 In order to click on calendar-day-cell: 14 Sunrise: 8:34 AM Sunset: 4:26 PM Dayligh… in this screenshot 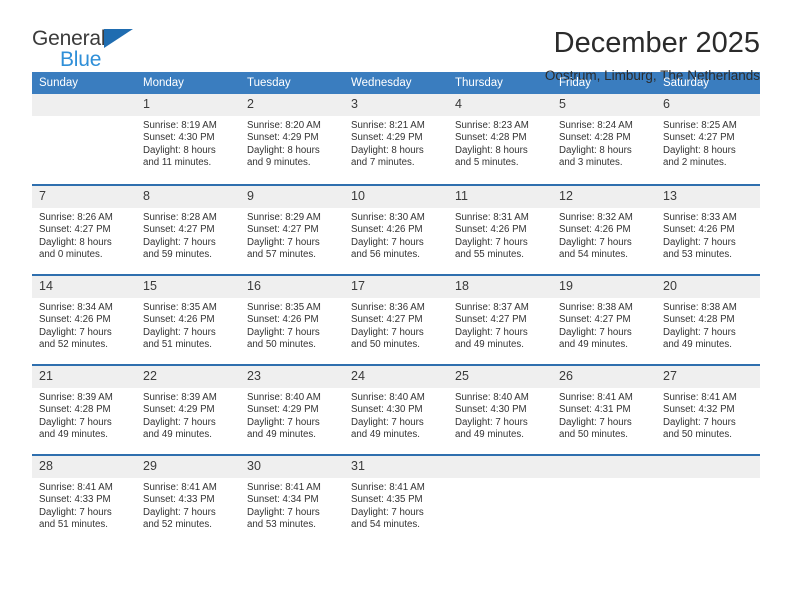, I will do `click(84, 319)`.